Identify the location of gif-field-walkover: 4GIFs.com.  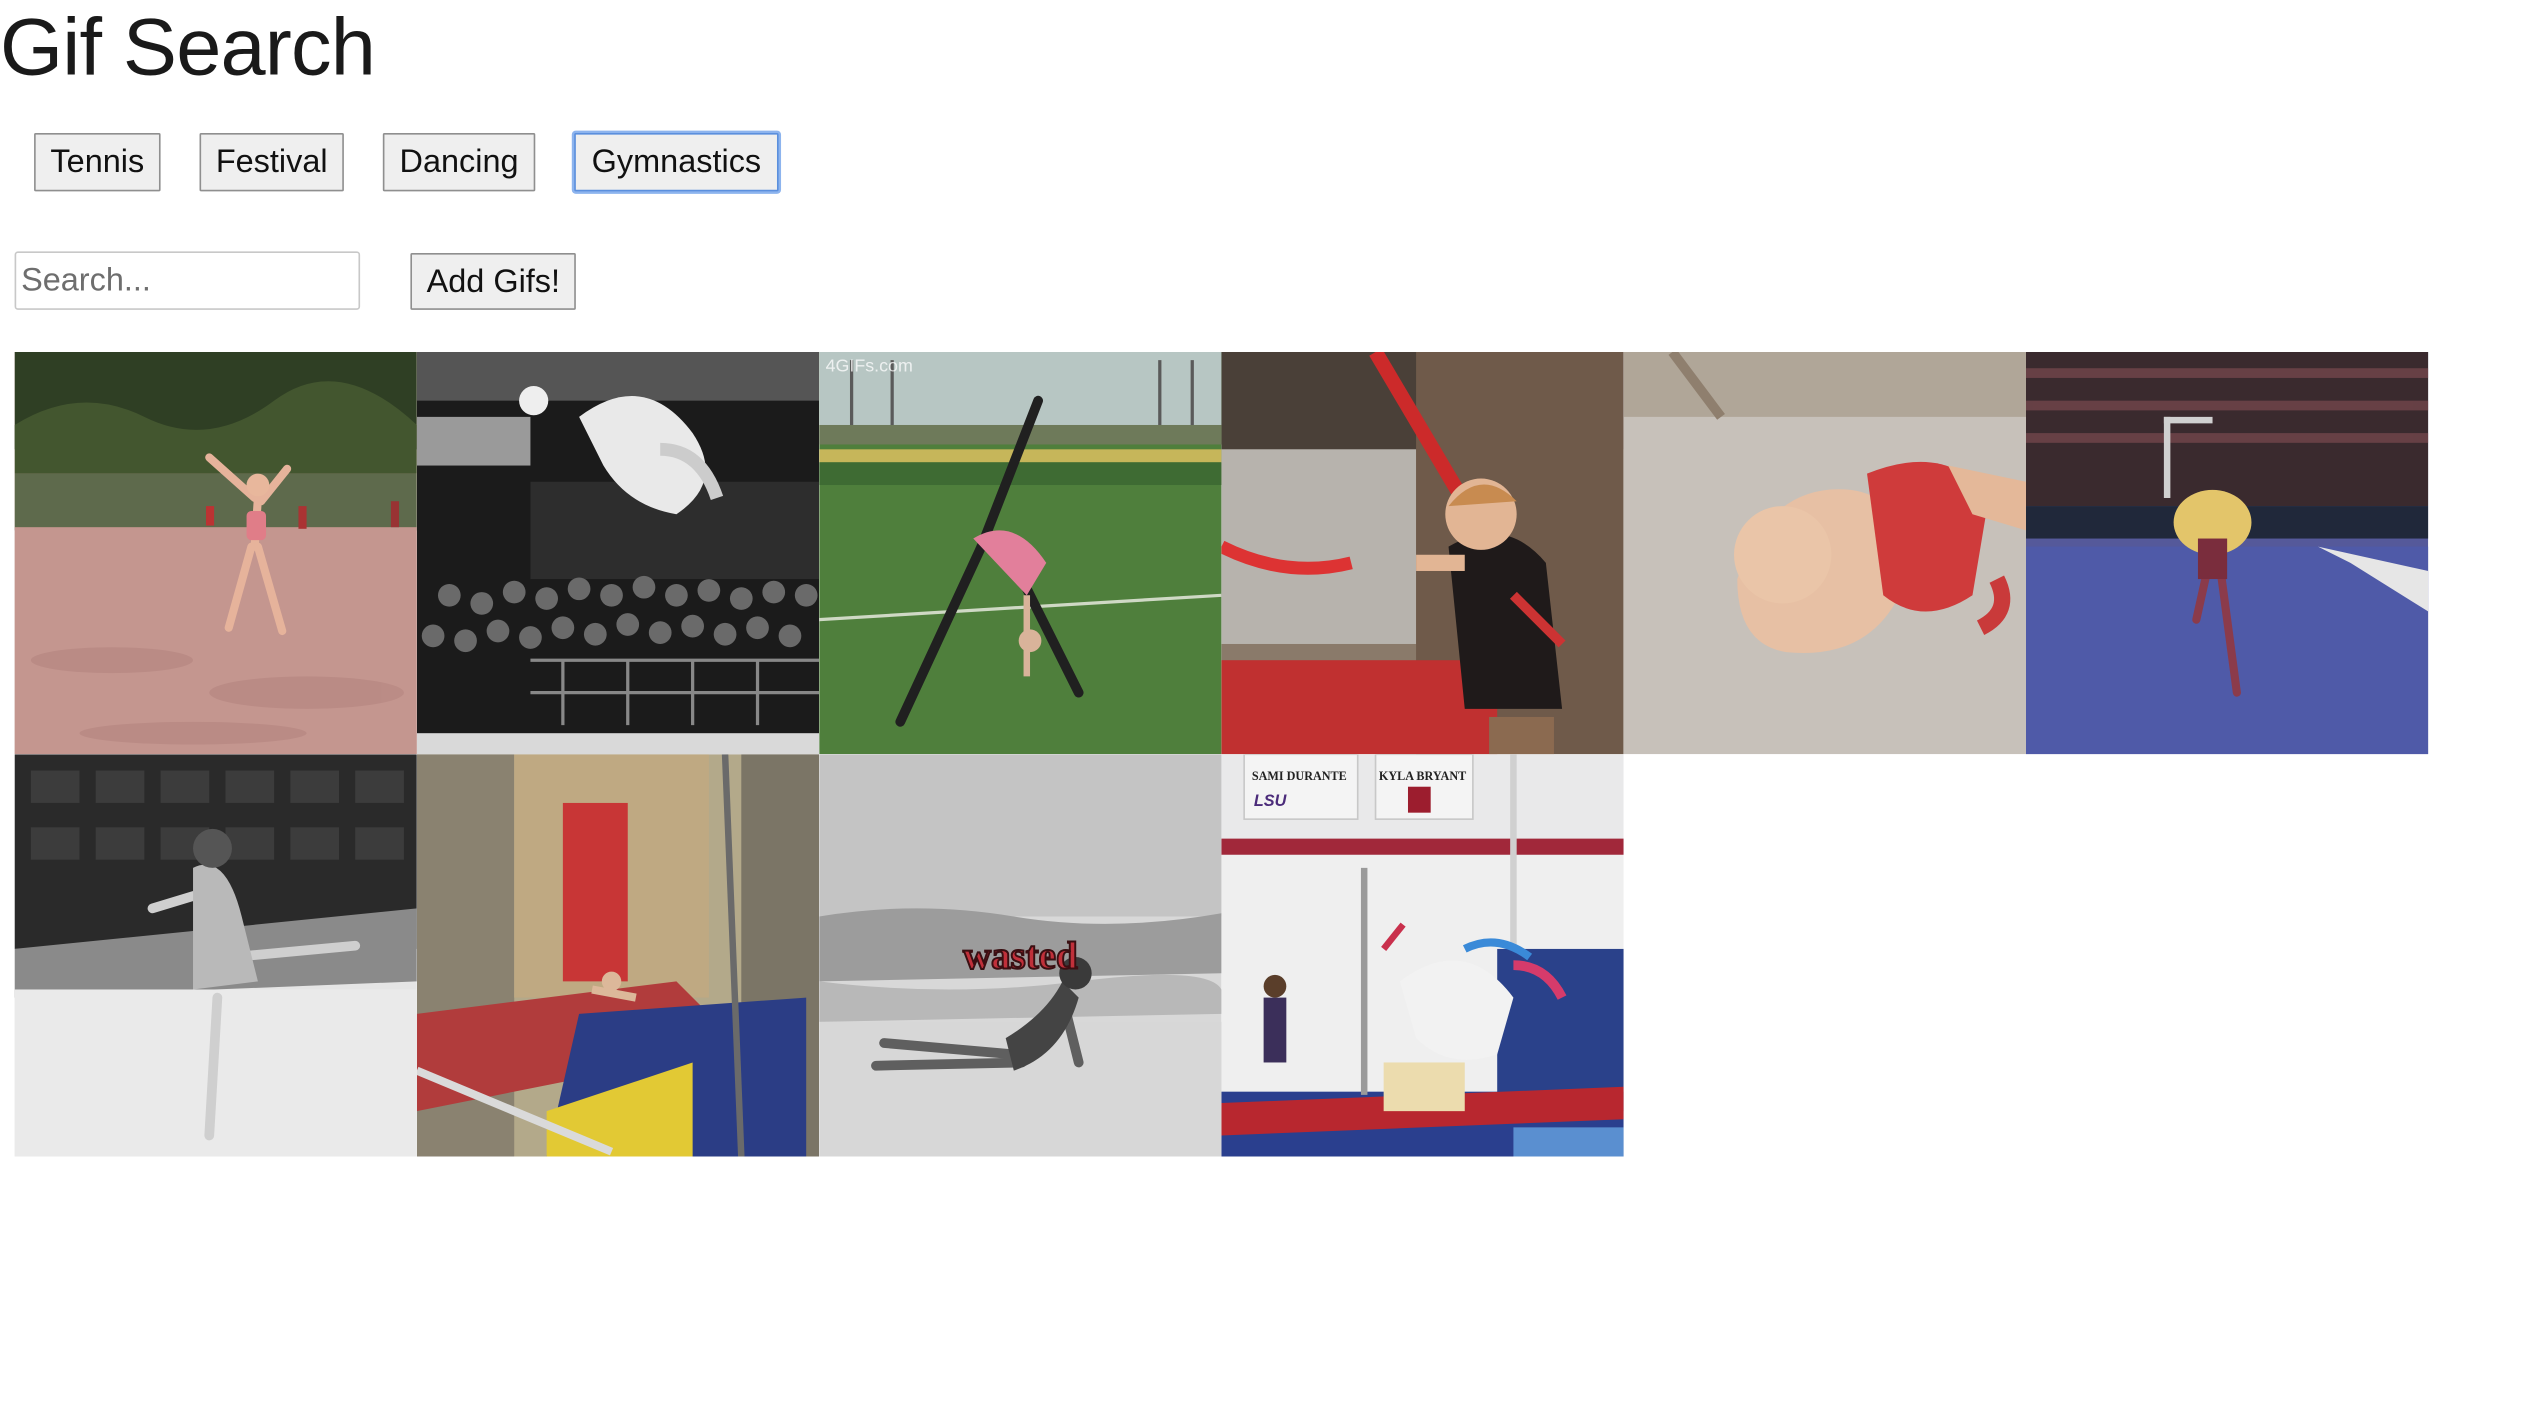
(1020, 553).